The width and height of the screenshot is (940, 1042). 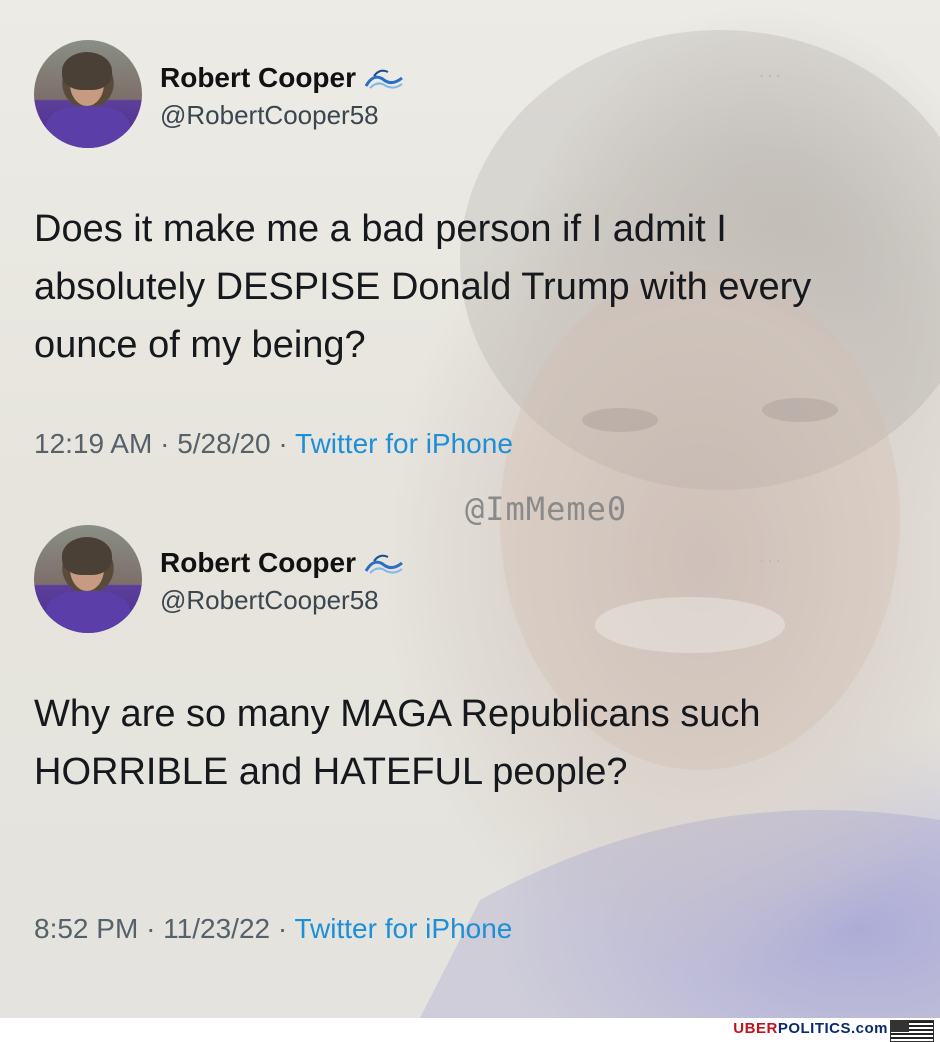 What do you see at coordinates (86, 928) in the screenshot?
I see `tweet-time: 8:52 PM` at bounding box center [86, 928].